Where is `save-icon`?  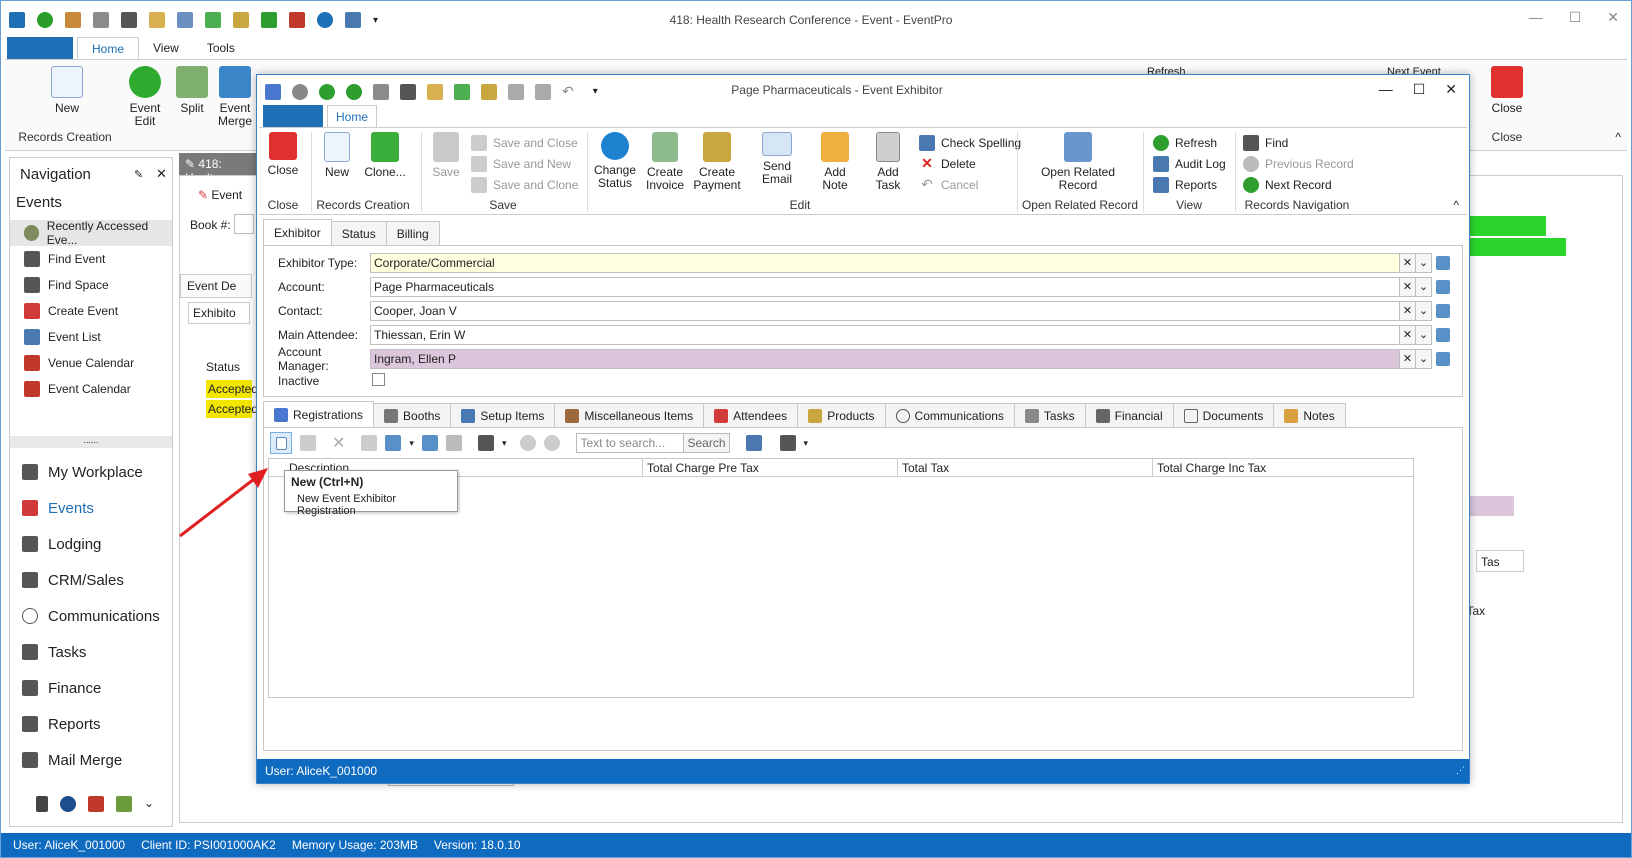
save-icon is located at coordinates (516, 91).